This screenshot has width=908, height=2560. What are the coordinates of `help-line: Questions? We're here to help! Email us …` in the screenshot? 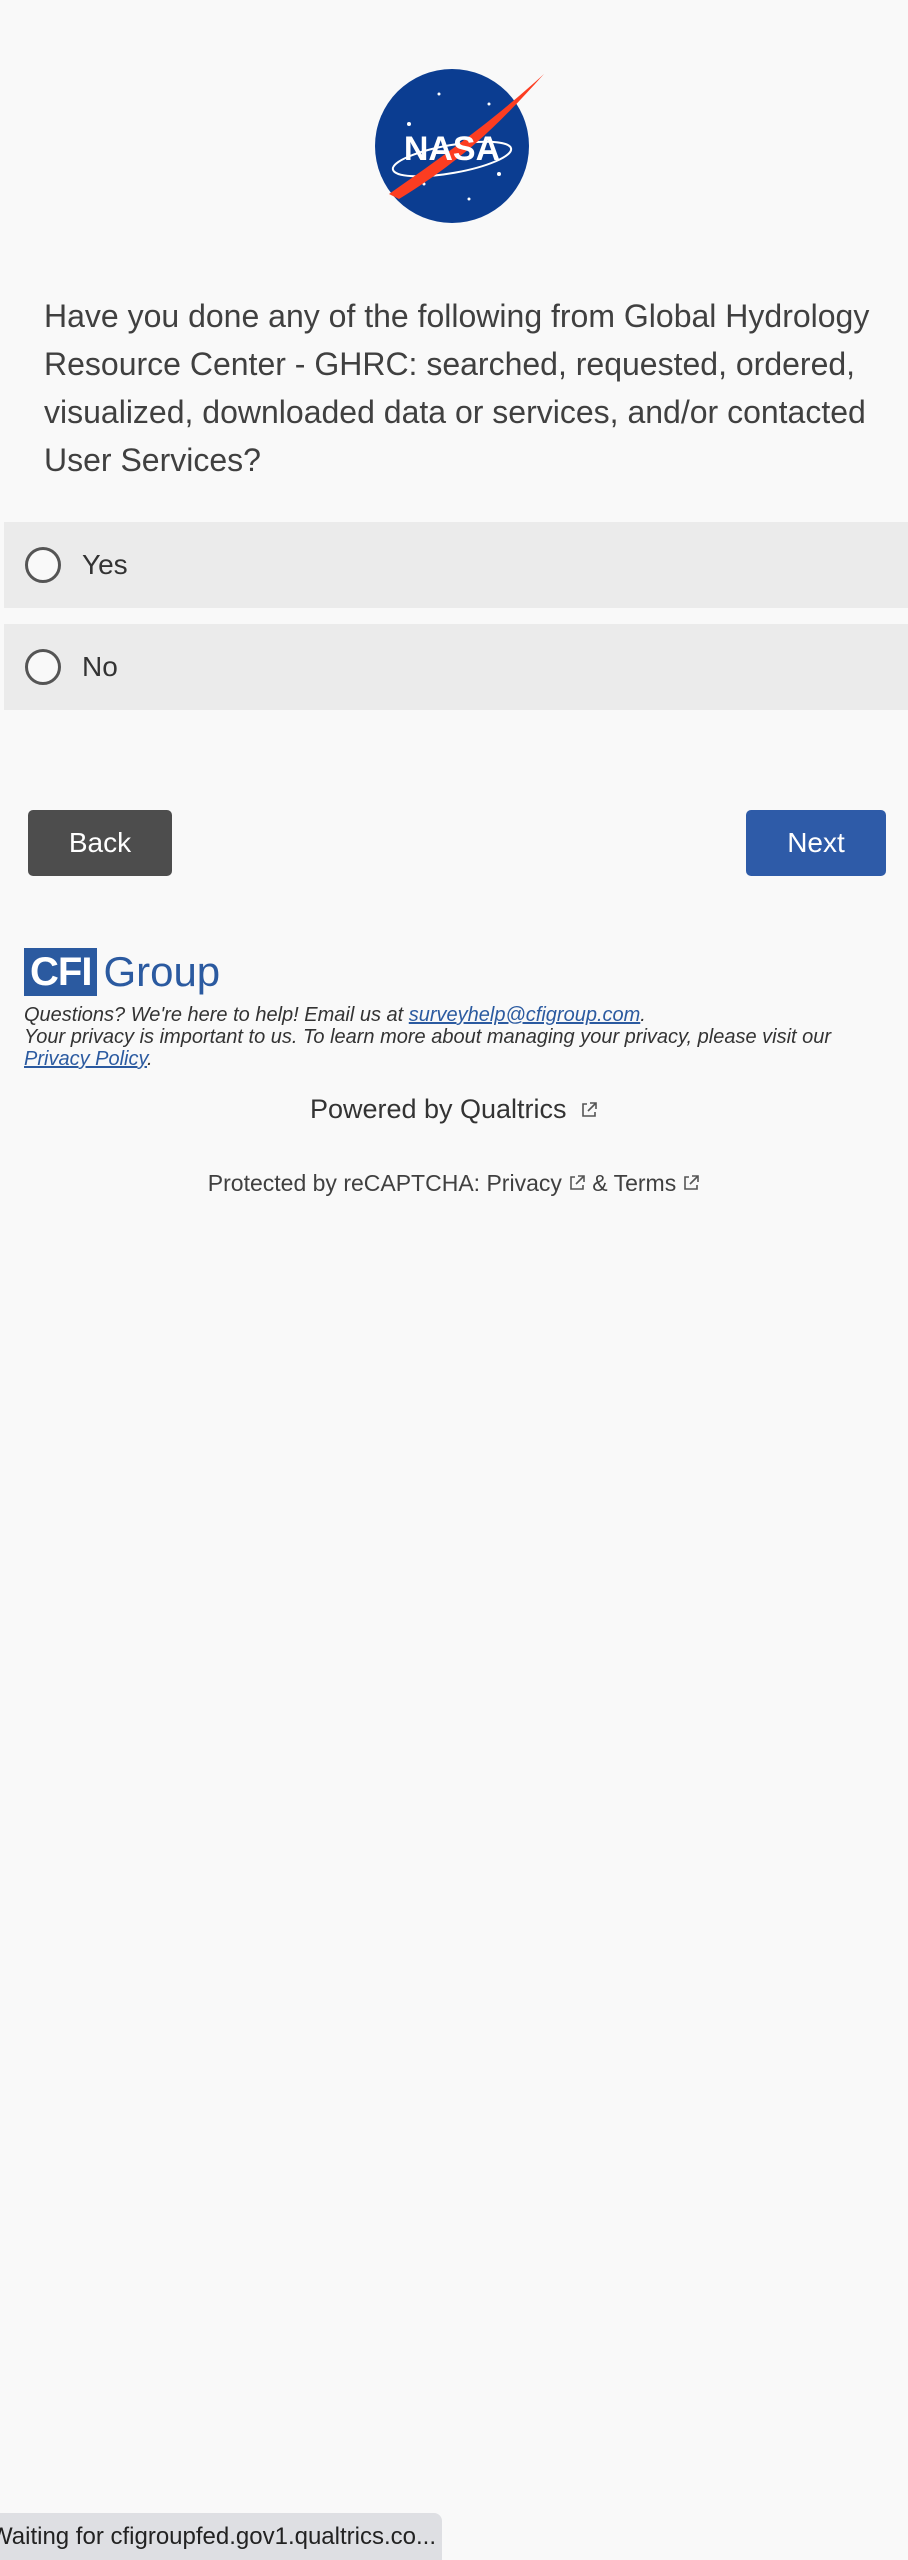 It's located at (457, 1015).